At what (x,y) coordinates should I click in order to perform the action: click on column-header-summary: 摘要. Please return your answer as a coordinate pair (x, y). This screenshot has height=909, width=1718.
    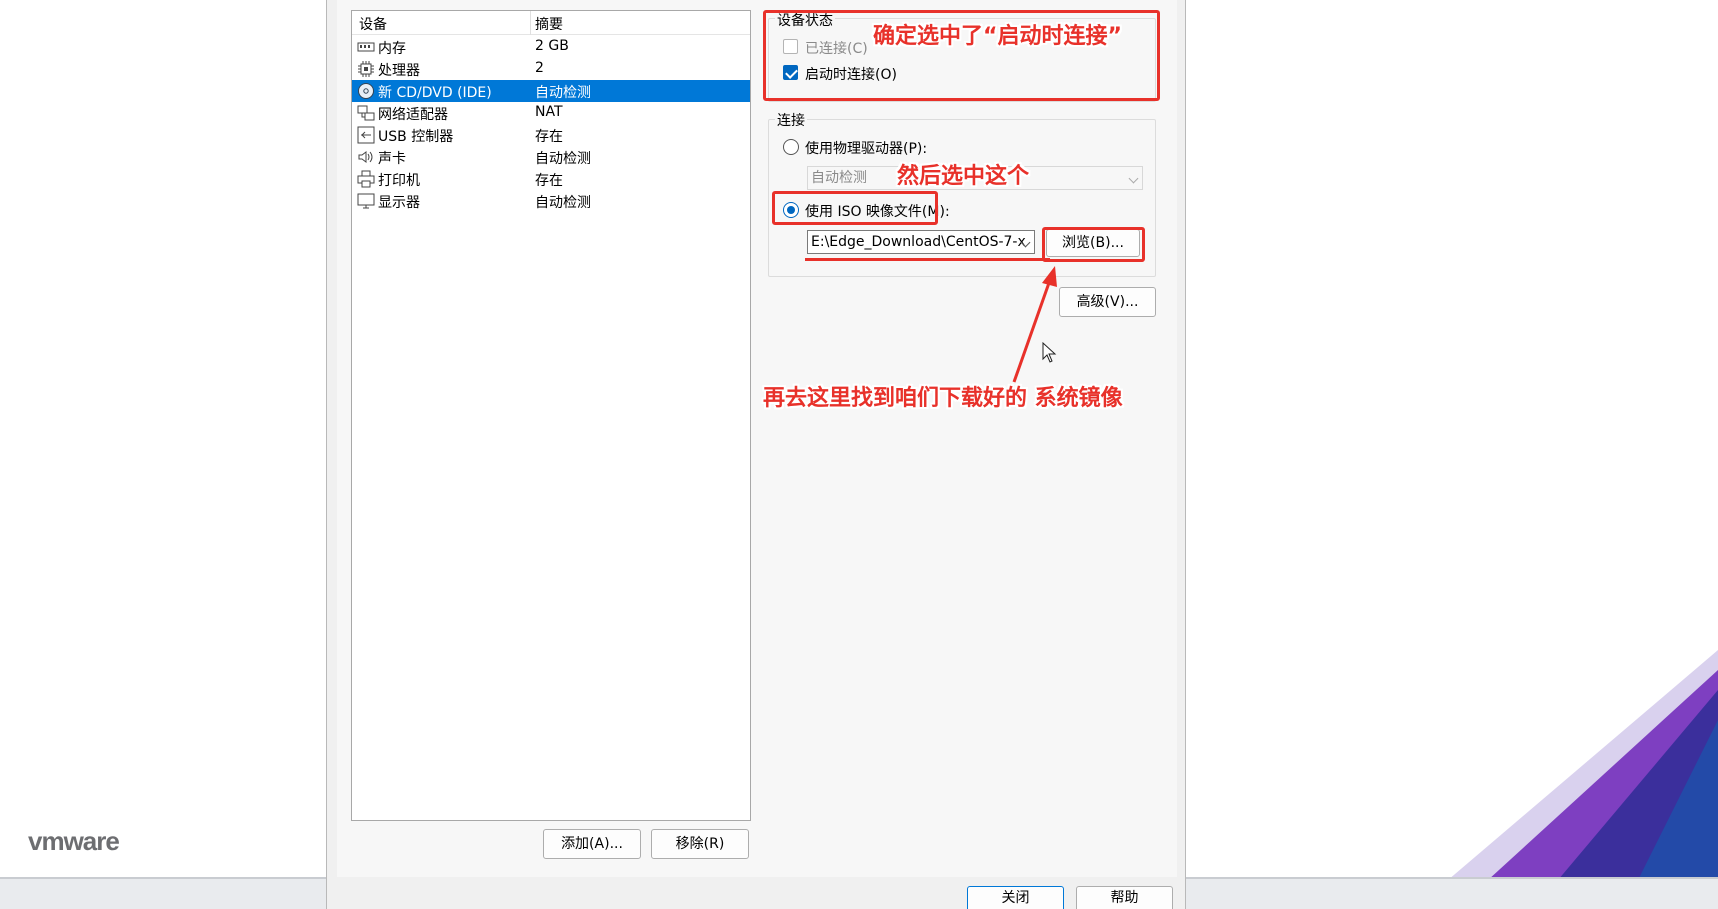
    Looking at the image, I should click on (549, 24).